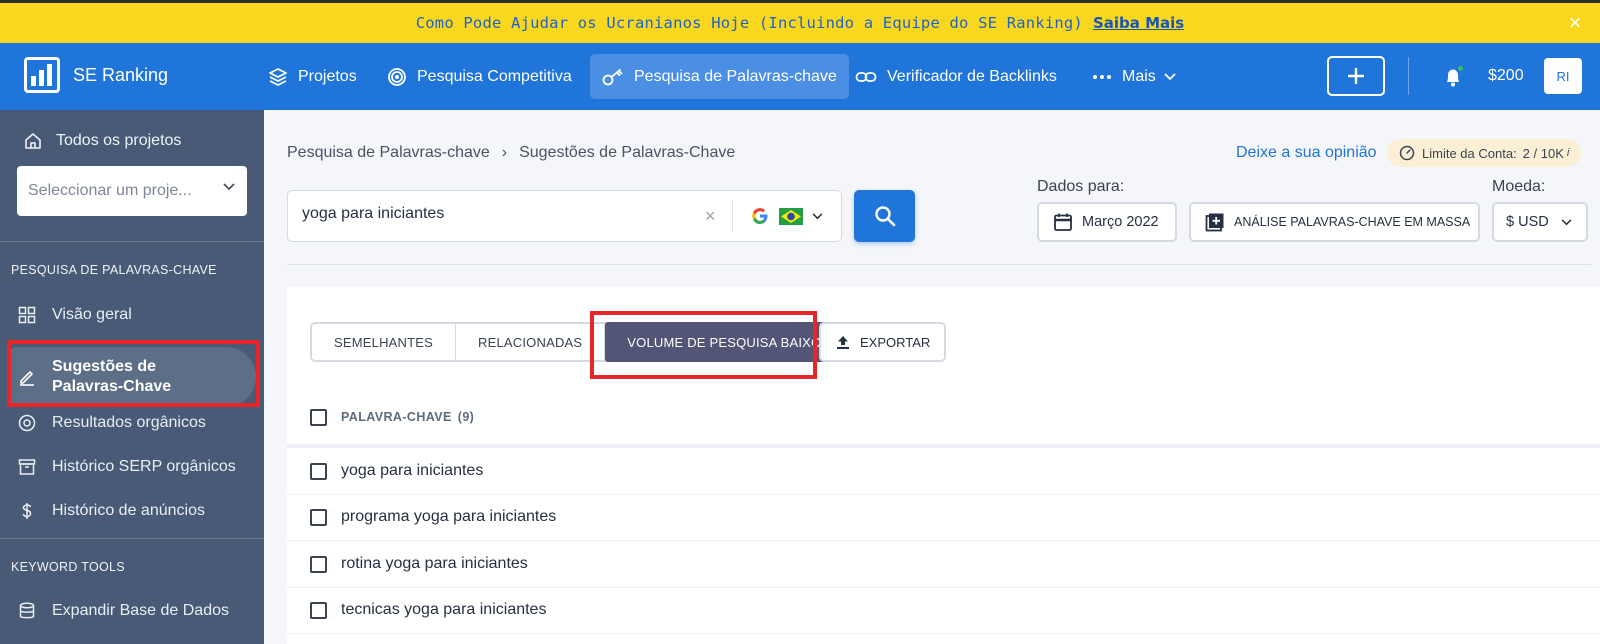 This screenshot has width=1600, height=644. I want to click on notifications-bell-icon, so click(1454, 75).